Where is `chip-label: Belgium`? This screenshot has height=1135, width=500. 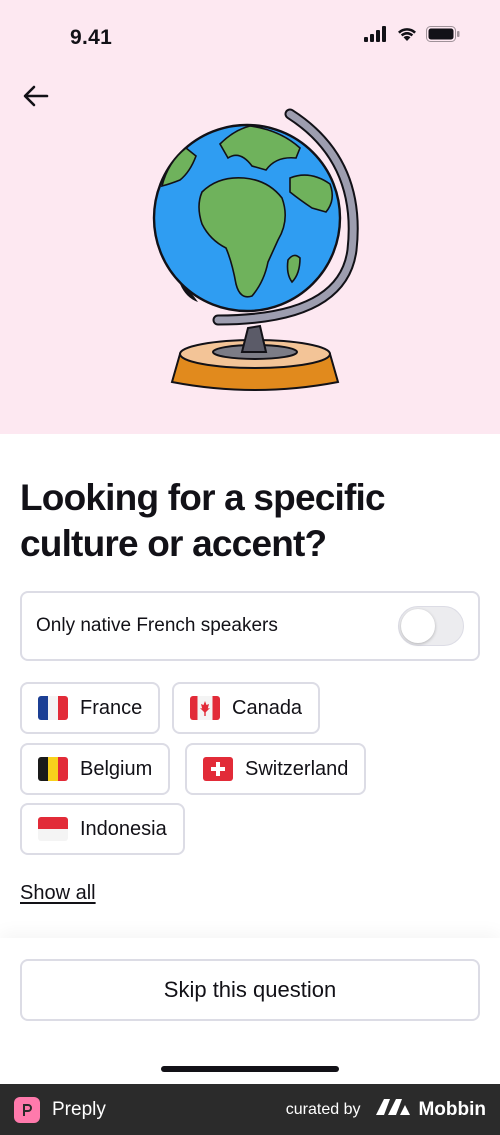 chip-label: Belgium is located at coordinates (116, 768).